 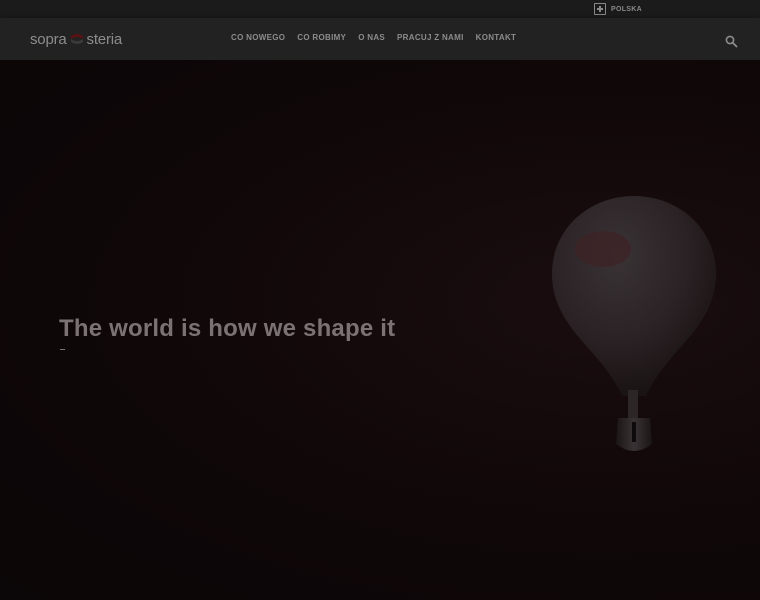 What do you see at coordinates (227, 328) in the screenshot?
I see `hero-title: The world is how we shape it` at bounding box center [227, 328].